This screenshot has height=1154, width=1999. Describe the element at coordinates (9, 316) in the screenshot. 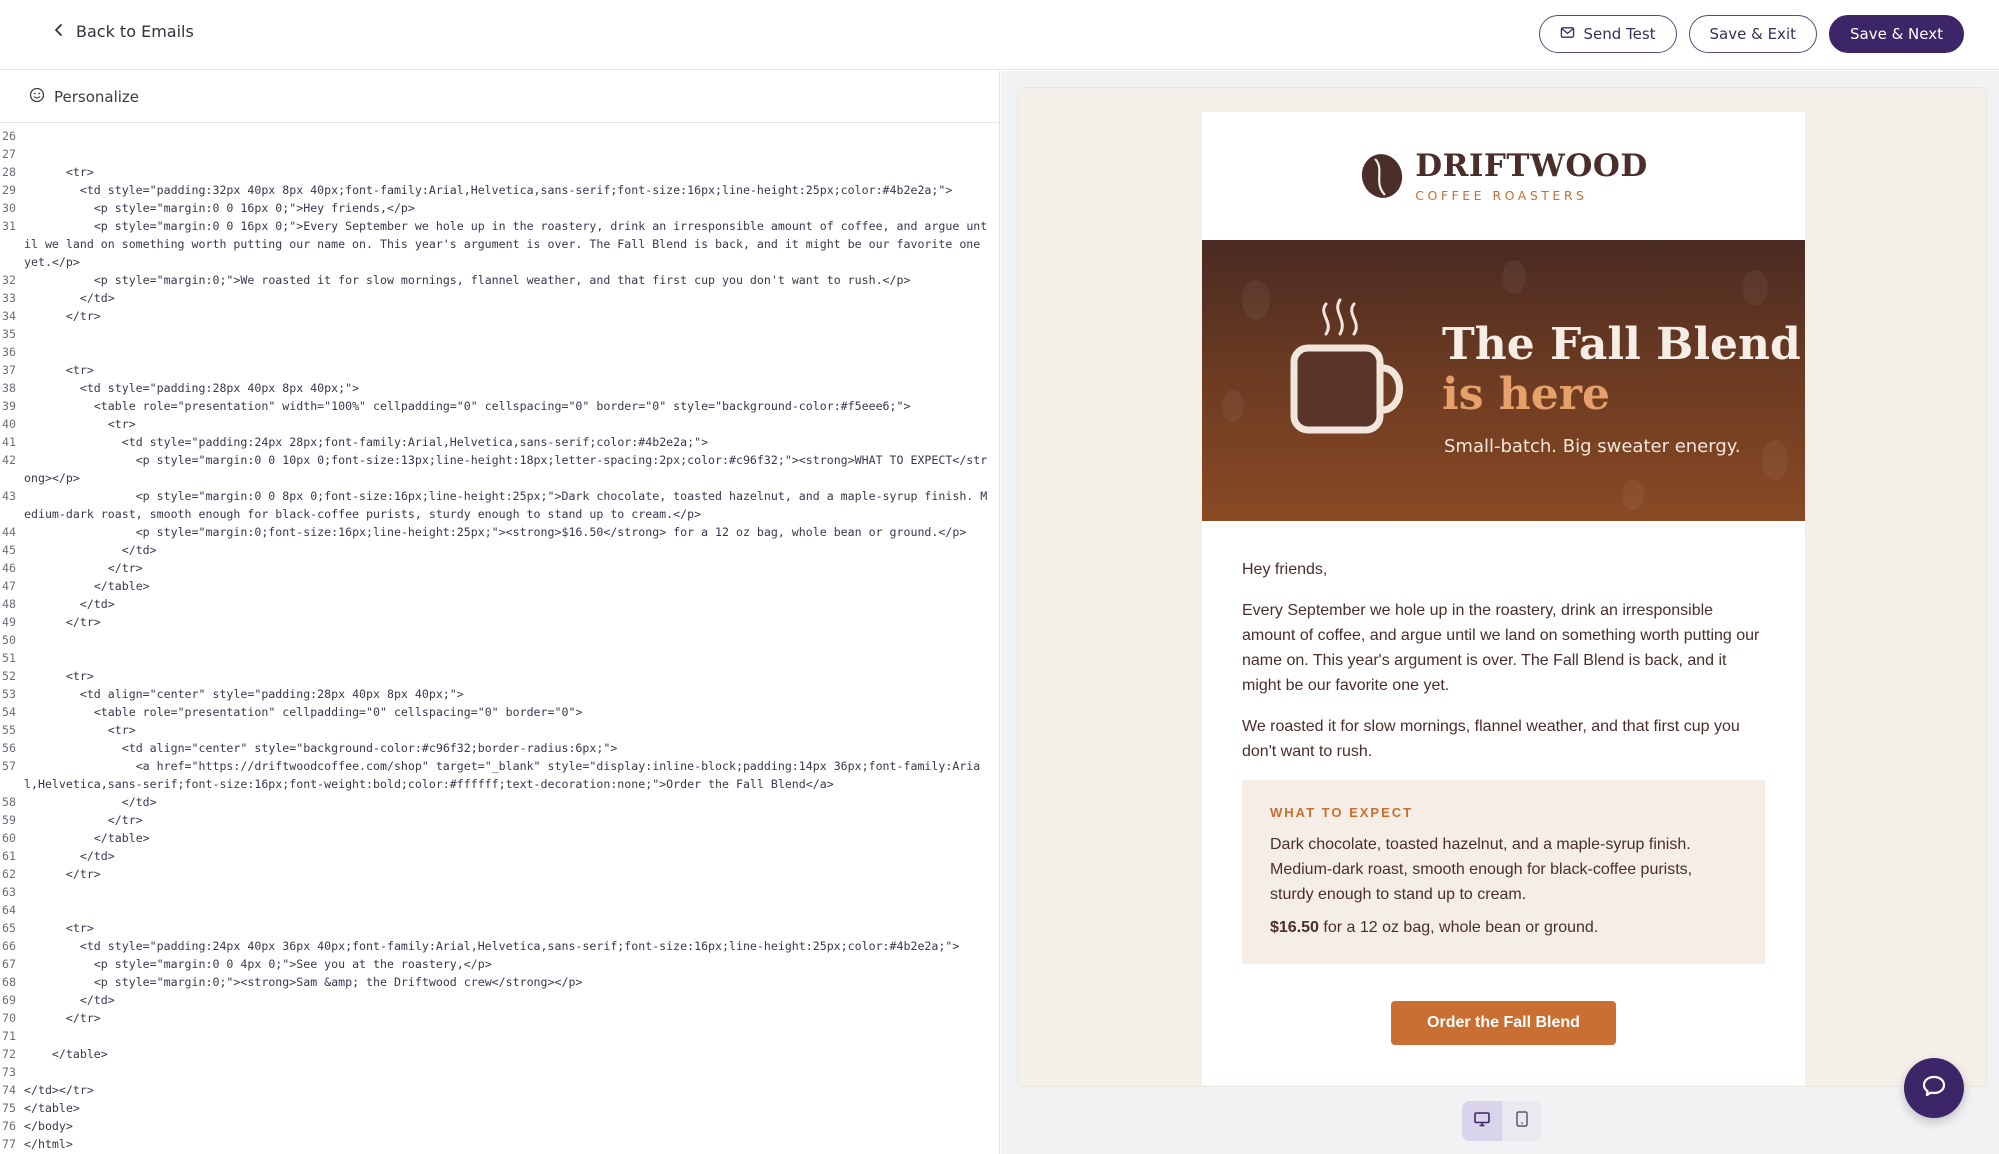

I see `line-number: 34` at that location.